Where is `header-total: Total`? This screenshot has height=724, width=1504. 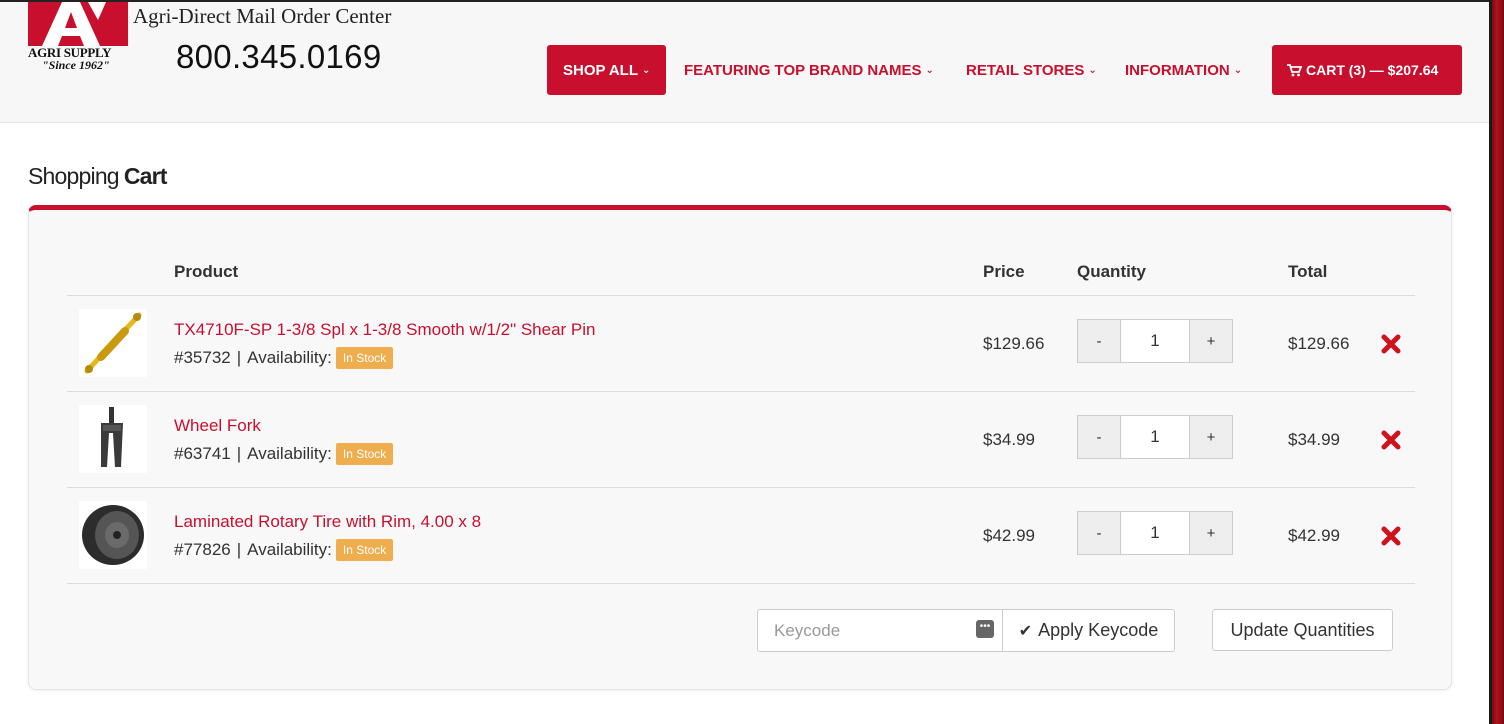 header-total: Total is located at coordinates (1308, 271).